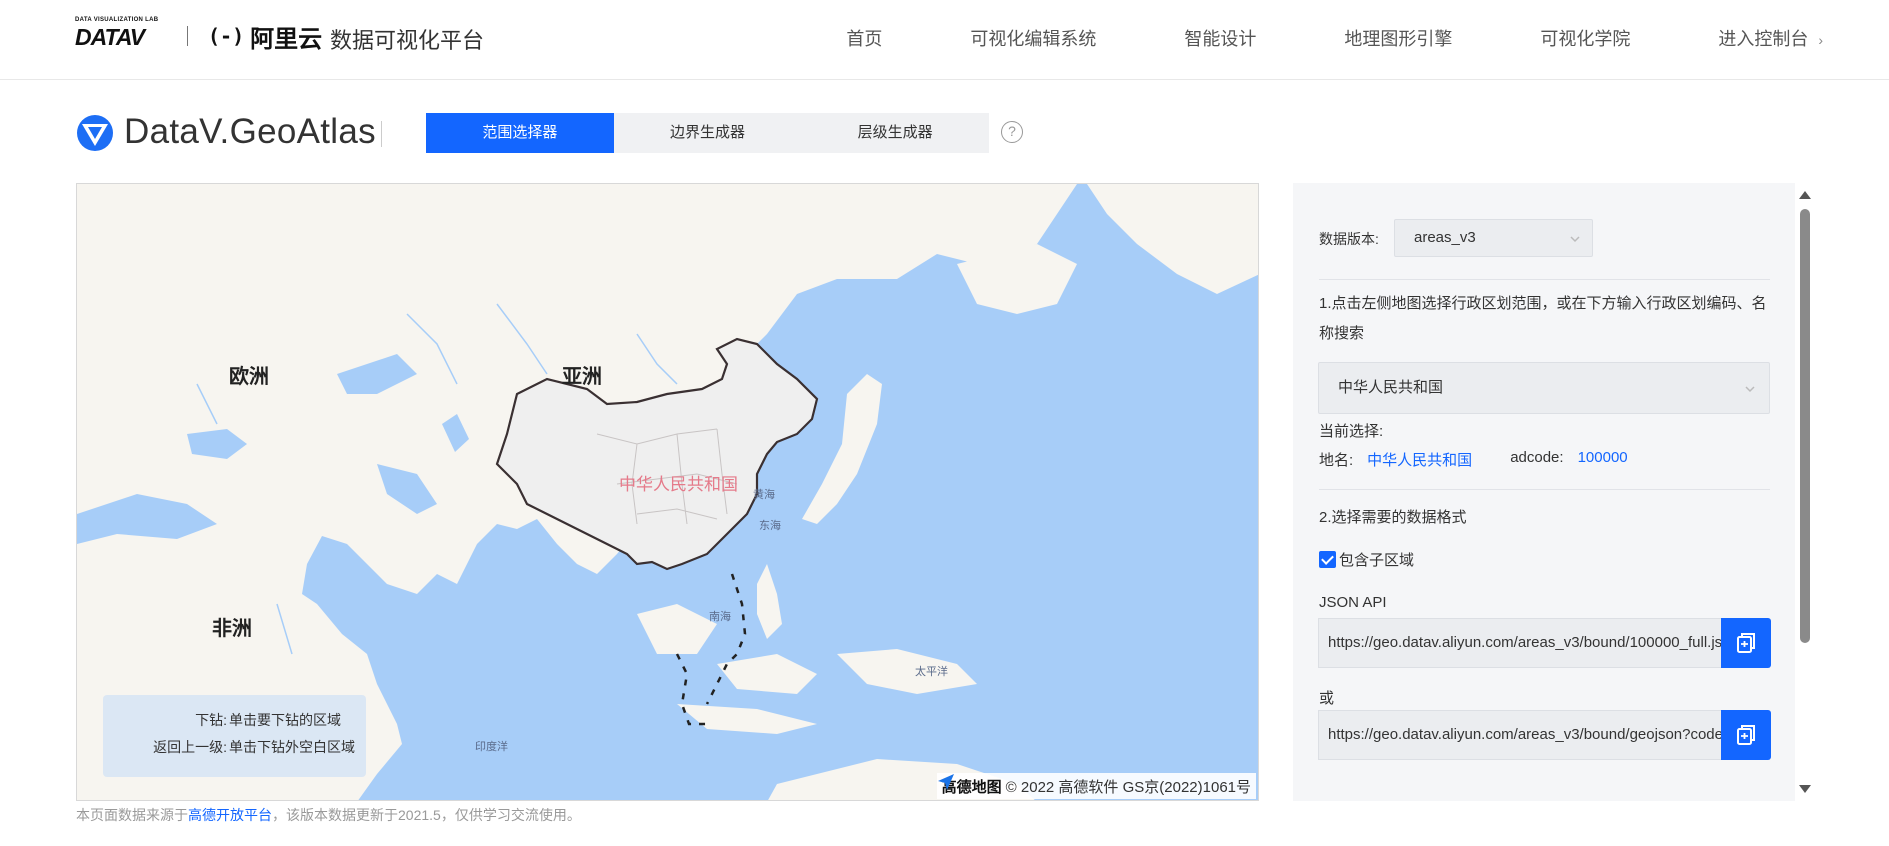  I want to click on nav-home: 首页, so click(864, 38).